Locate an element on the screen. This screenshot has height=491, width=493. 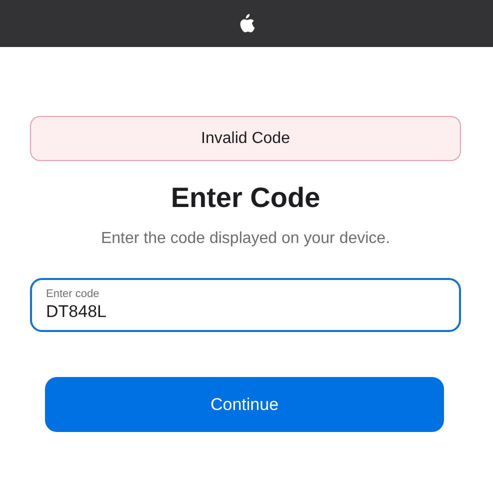
page-title: Enter Code is located at coordinates (246, 198).